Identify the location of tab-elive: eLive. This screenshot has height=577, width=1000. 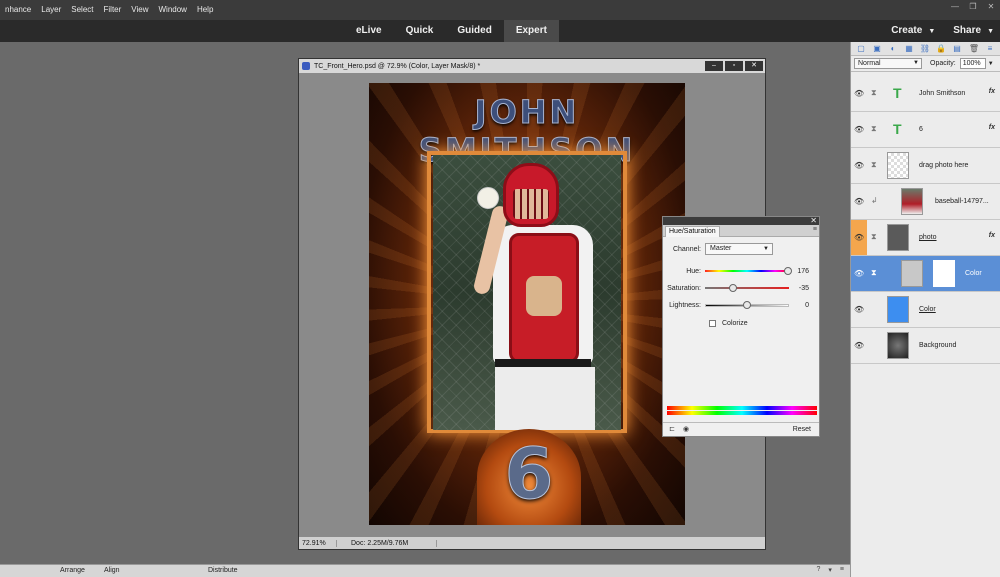
(369, 31).